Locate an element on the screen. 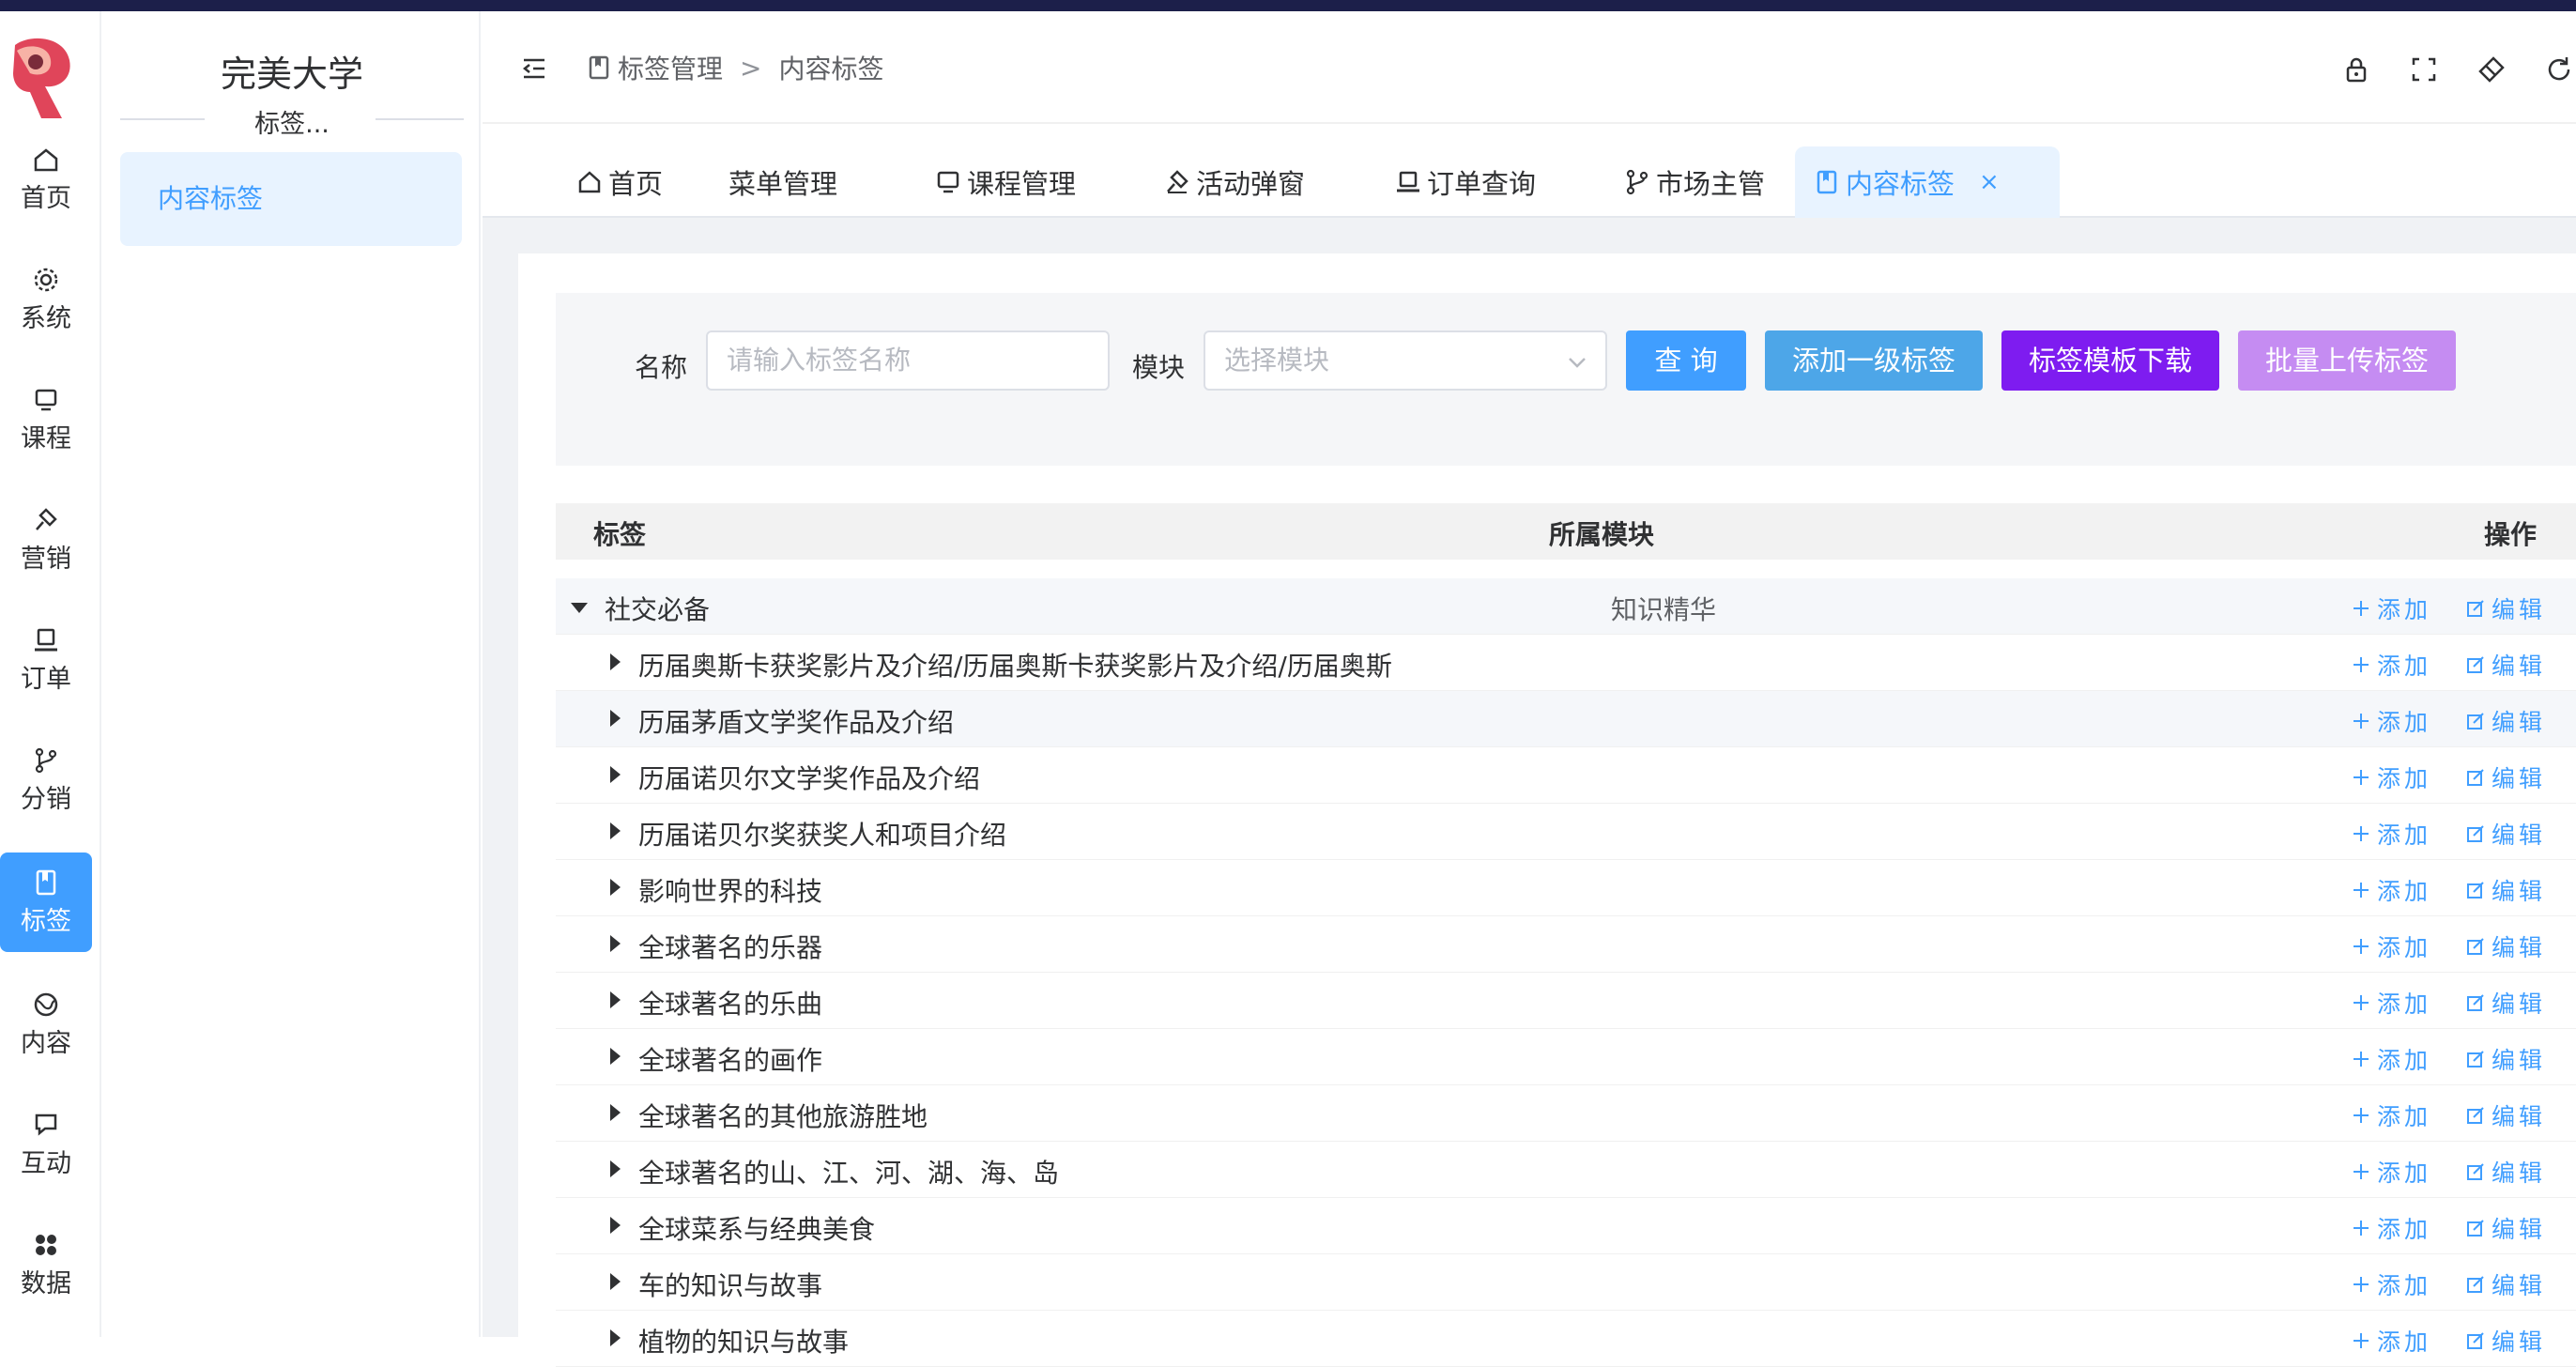 The image size is (2576, 1367). row-tag-label: 全球著名的其他旅游胜地 is located at coordinates (783, 1116).